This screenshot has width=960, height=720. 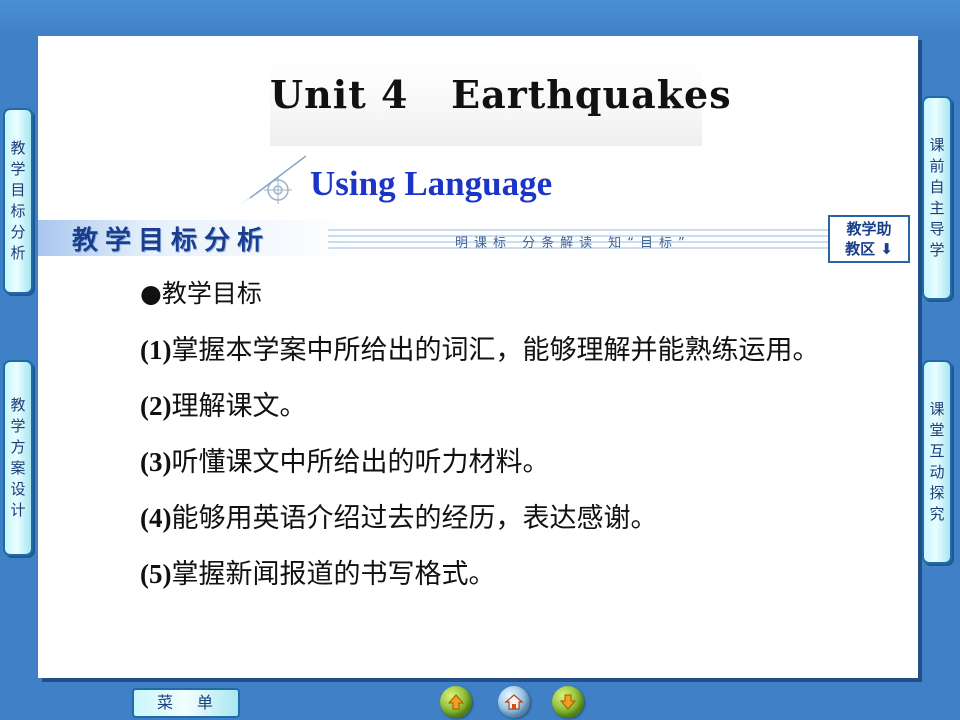 What do you see at coordinates (495, 350) in the screenshot?
I see `objective-text: 掌握本学案中所给出的词汇，能够理解并能熟练运用。` at bounding box center [495, 350].